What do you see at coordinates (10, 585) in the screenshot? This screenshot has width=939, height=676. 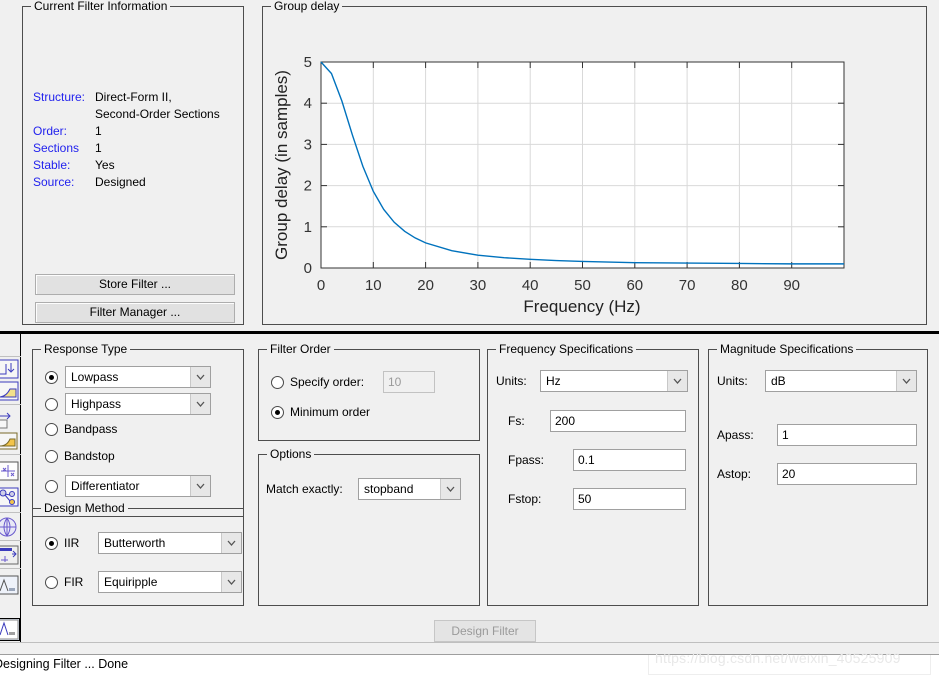 I see `step-response-icon` at bounding box center [10, 585].